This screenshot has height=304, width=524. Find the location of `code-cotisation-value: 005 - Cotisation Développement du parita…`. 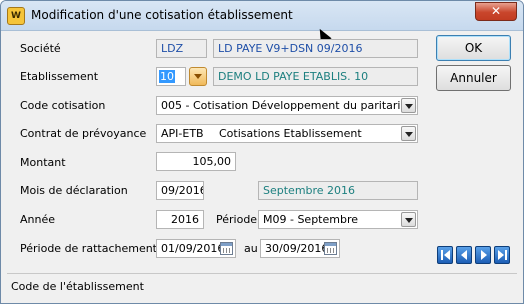

code-cotisation-value: 005 - Cotisation Développement du parita… is located at coordinates (289, 105).